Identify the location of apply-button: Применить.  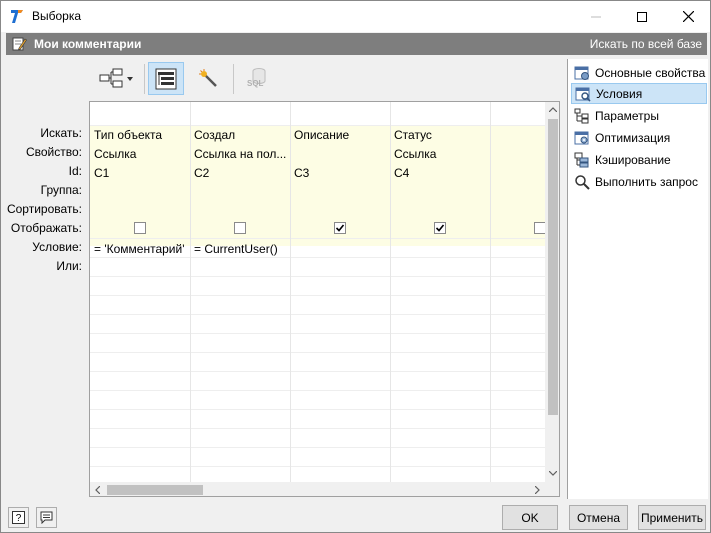
(672, 517).